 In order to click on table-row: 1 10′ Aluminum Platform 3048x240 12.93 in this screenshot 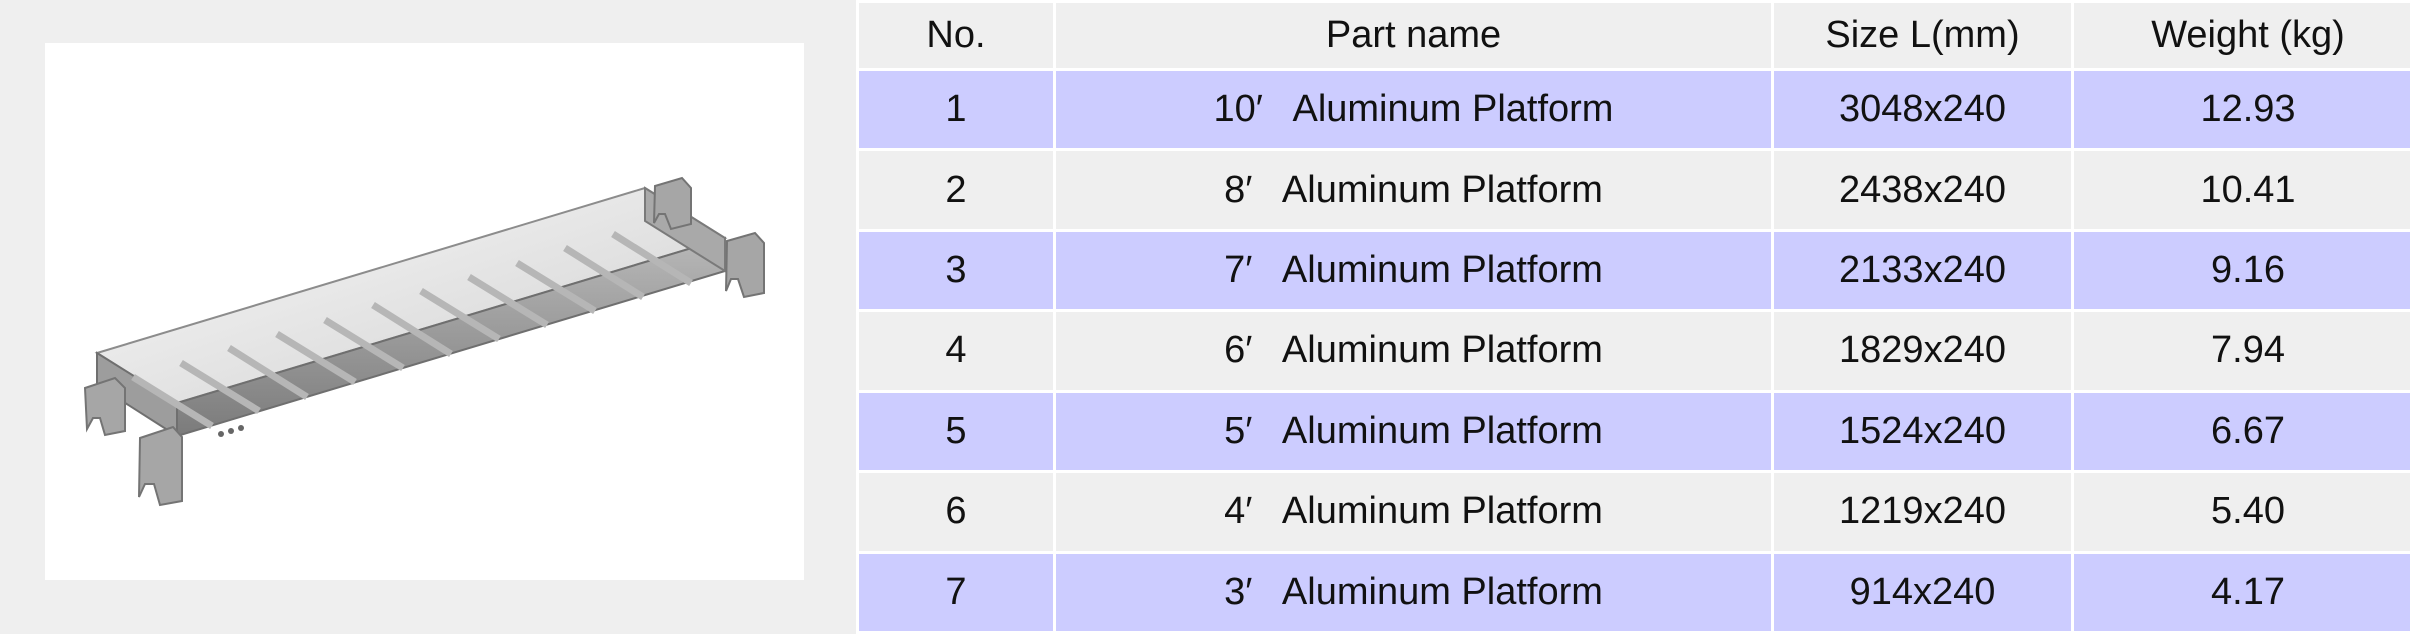, I will do `click(1633, 109)`.